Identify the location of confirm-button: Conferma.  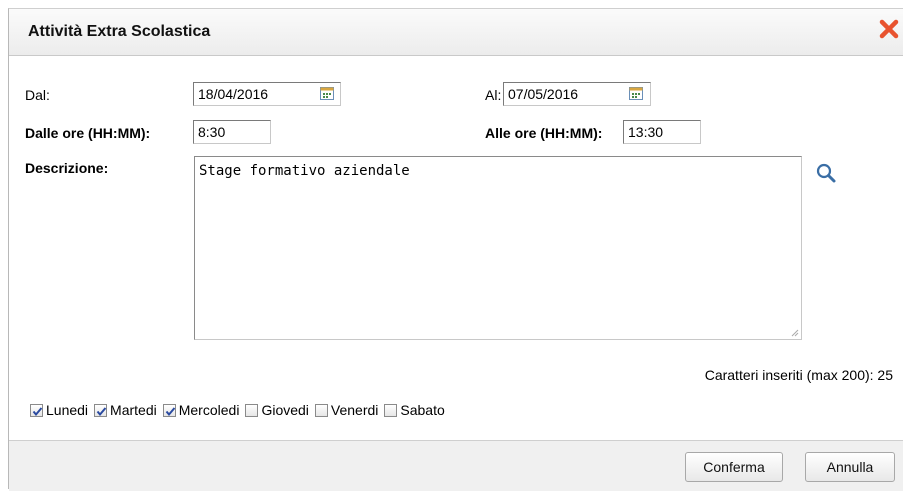
(734, 467).